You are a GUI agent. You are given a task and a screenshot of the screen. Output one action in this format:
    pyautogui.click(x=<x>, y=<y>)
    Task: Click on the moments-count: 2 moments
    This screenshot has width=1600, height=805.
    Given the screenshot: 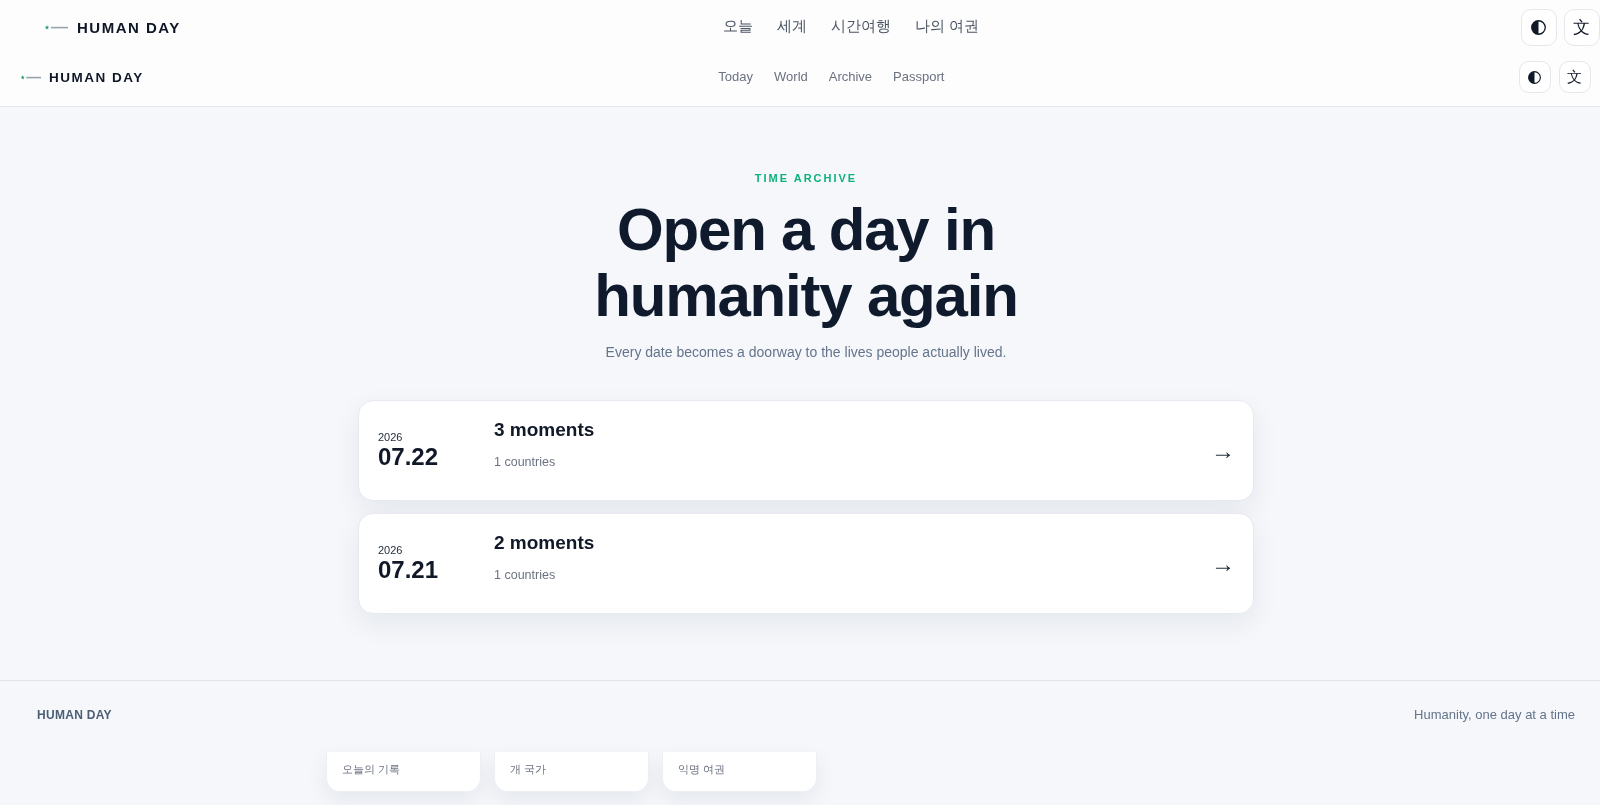 What is the action you would take?
    pyautogui.click(x=544, y=543)
    